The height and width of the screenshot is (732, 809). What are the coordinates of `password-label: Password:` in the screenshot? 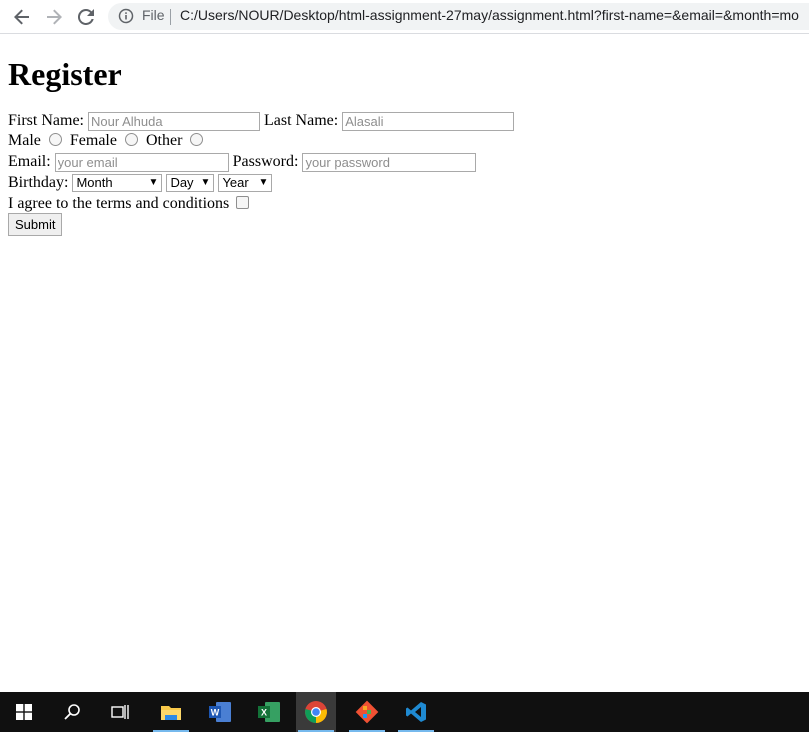 It's located at (265, 161).